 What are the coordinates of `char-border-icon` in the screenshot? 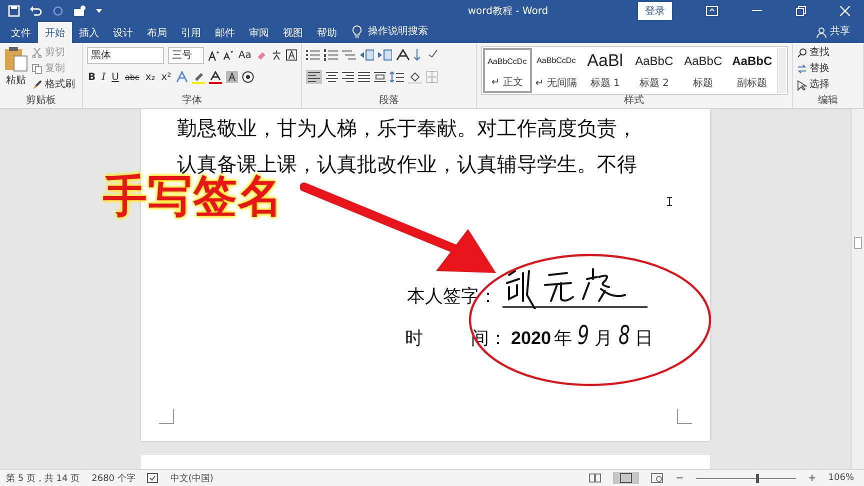 It's located at (292, 55).